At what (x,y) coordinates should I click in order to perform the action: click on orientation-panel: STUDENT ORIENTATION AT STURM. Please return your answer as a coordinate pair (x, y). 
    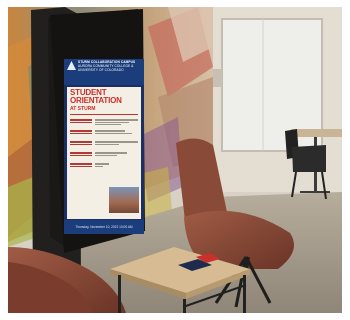
    Looking at the image, I should click on (104, 153).